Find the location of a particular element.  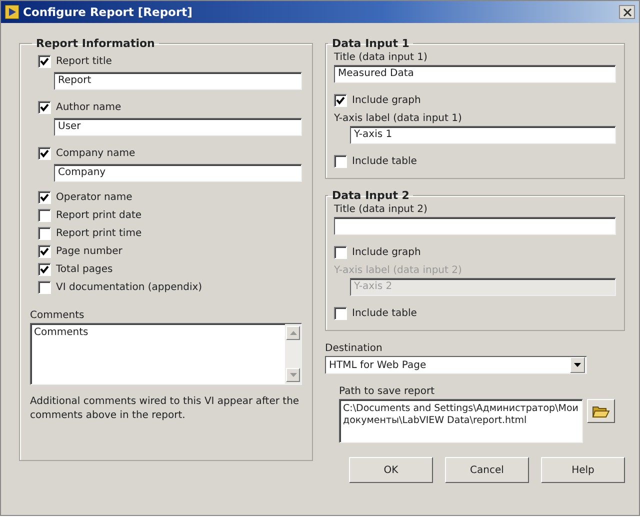

text-field: Report is located at coordinates (178, 81).